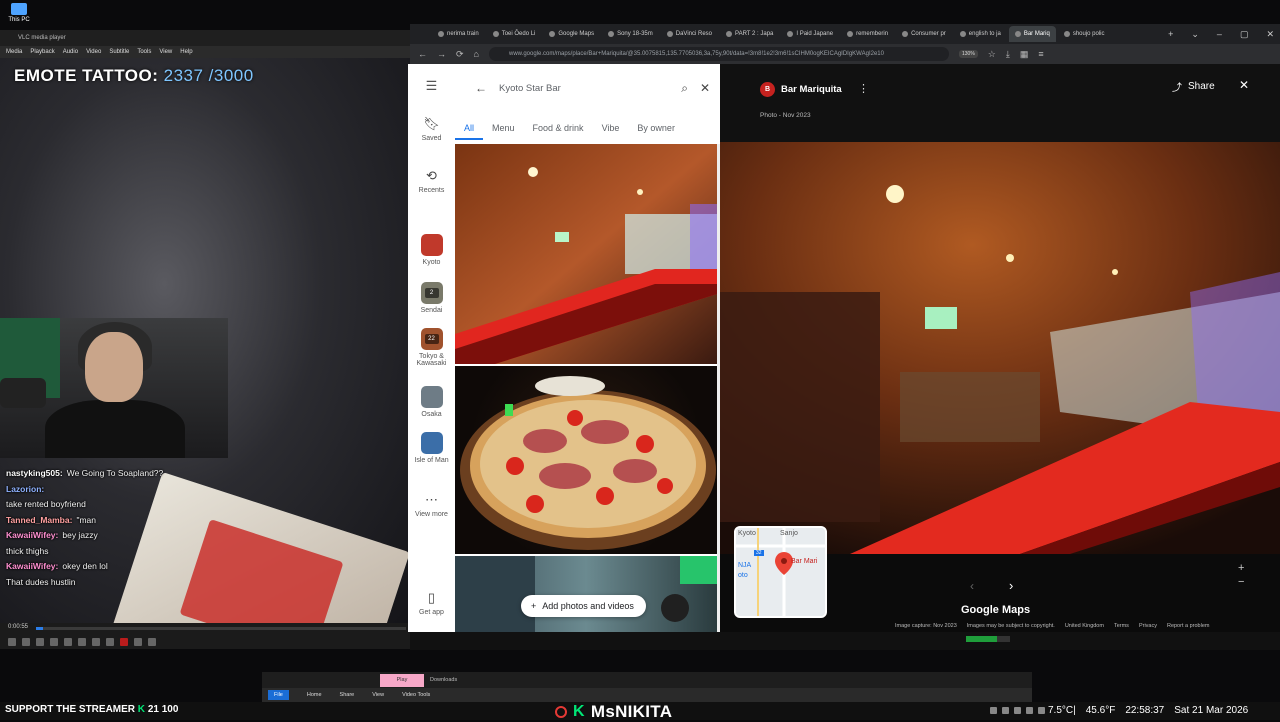 This screenshot has width=1280, height=722. Describe the element at coordinates (583, 606) in the screenshot. I see `add-photos-button: + Add photos and videos` at that location.